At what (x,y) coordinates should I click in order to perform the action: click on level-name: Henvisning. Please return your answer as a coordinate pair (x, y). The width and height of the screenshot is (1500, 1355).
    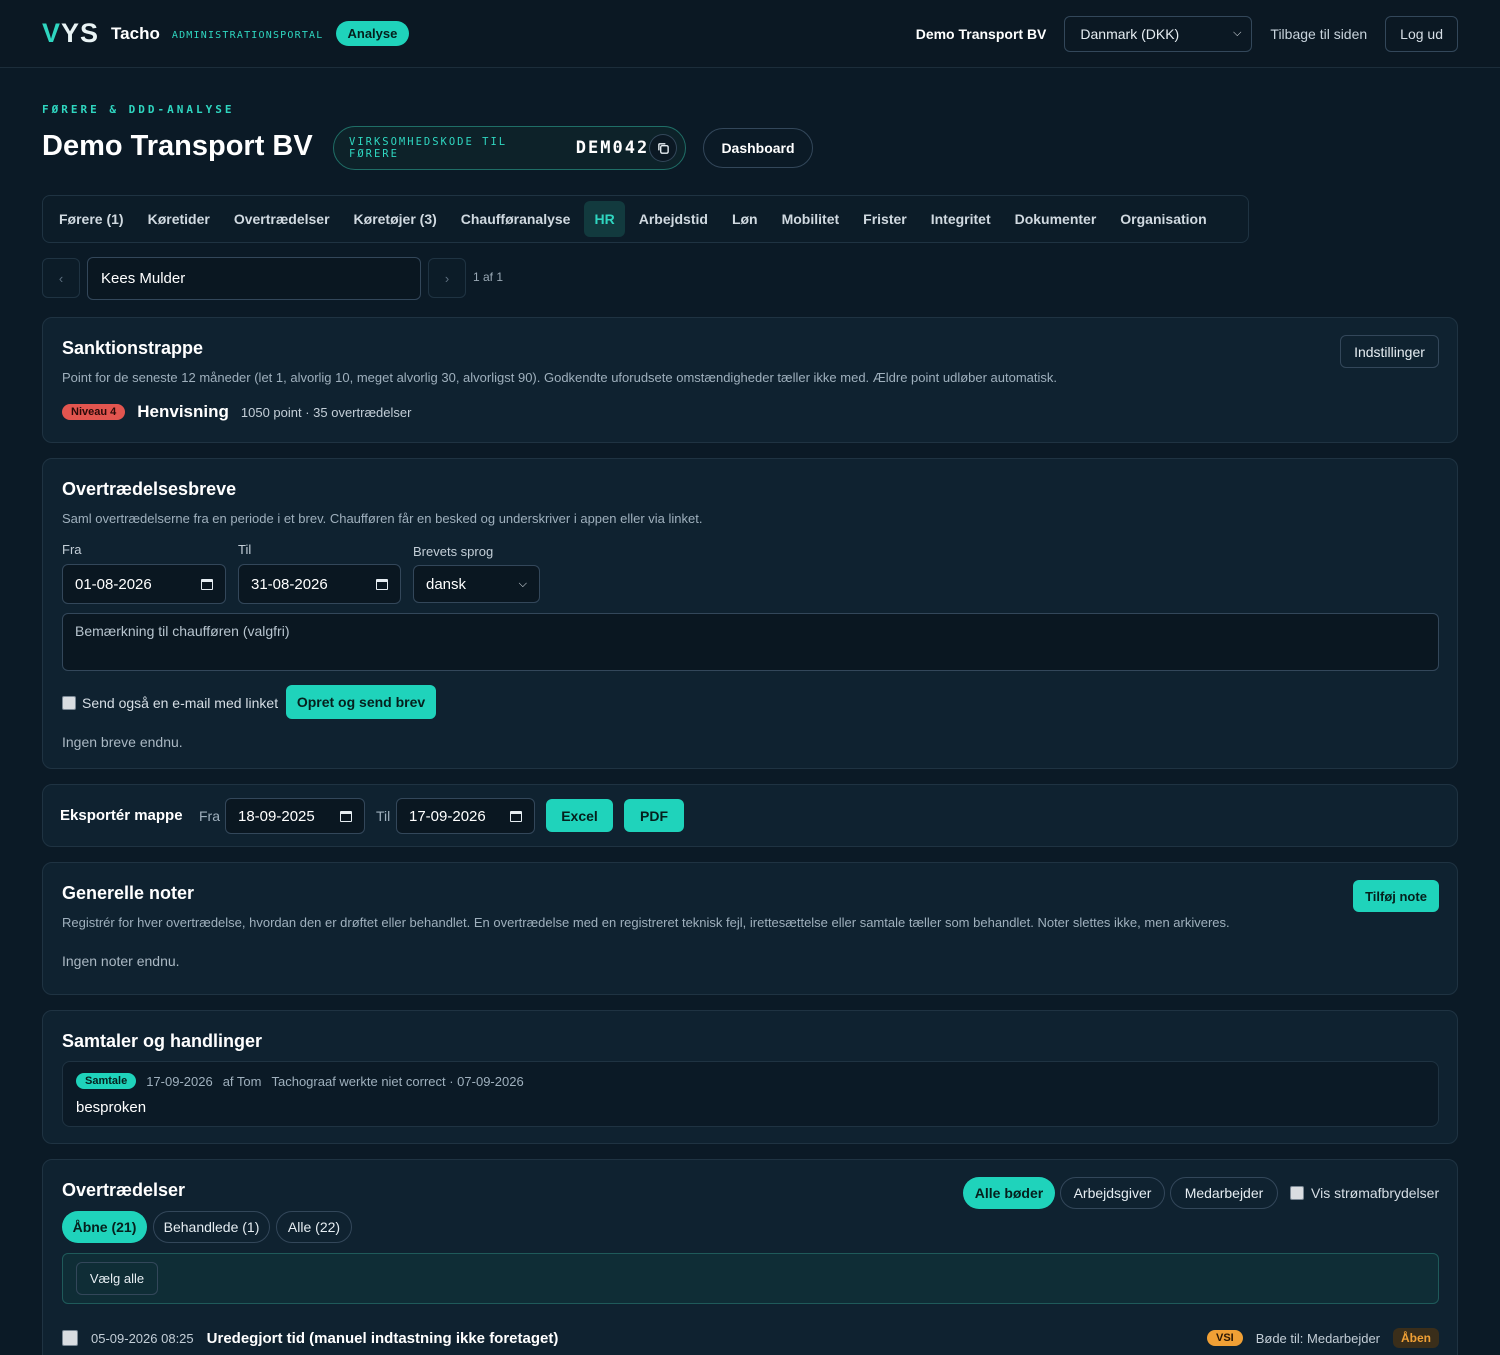
    Looking at the image, I should click on (183, 411).